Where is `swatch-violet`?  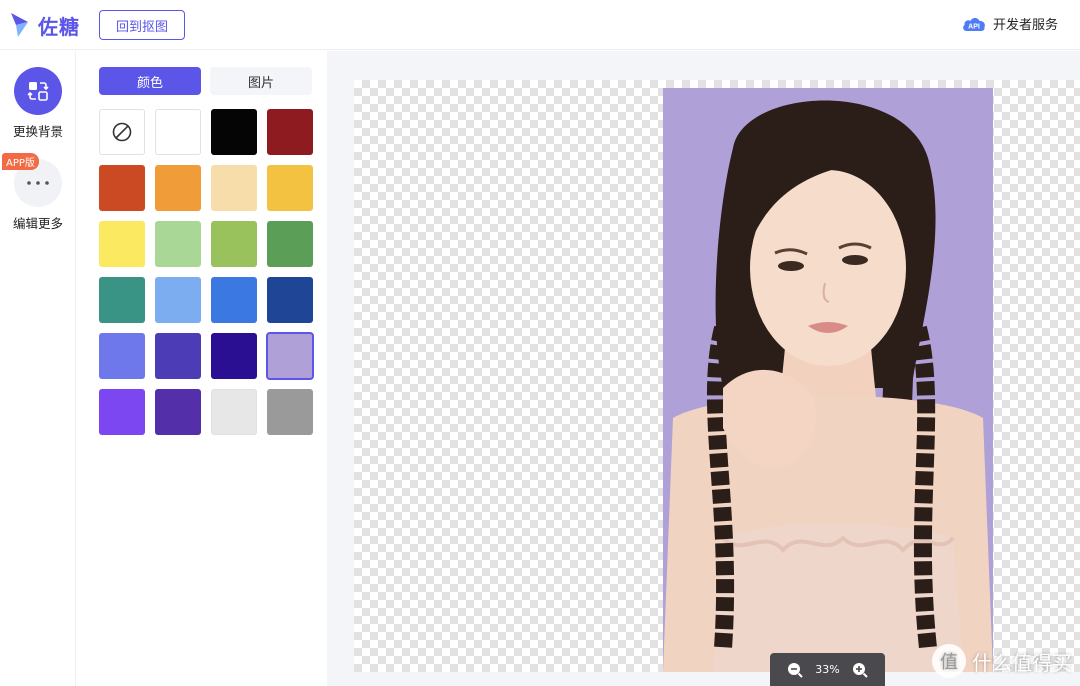
swatch-violet is located at coordinates (122, 412).